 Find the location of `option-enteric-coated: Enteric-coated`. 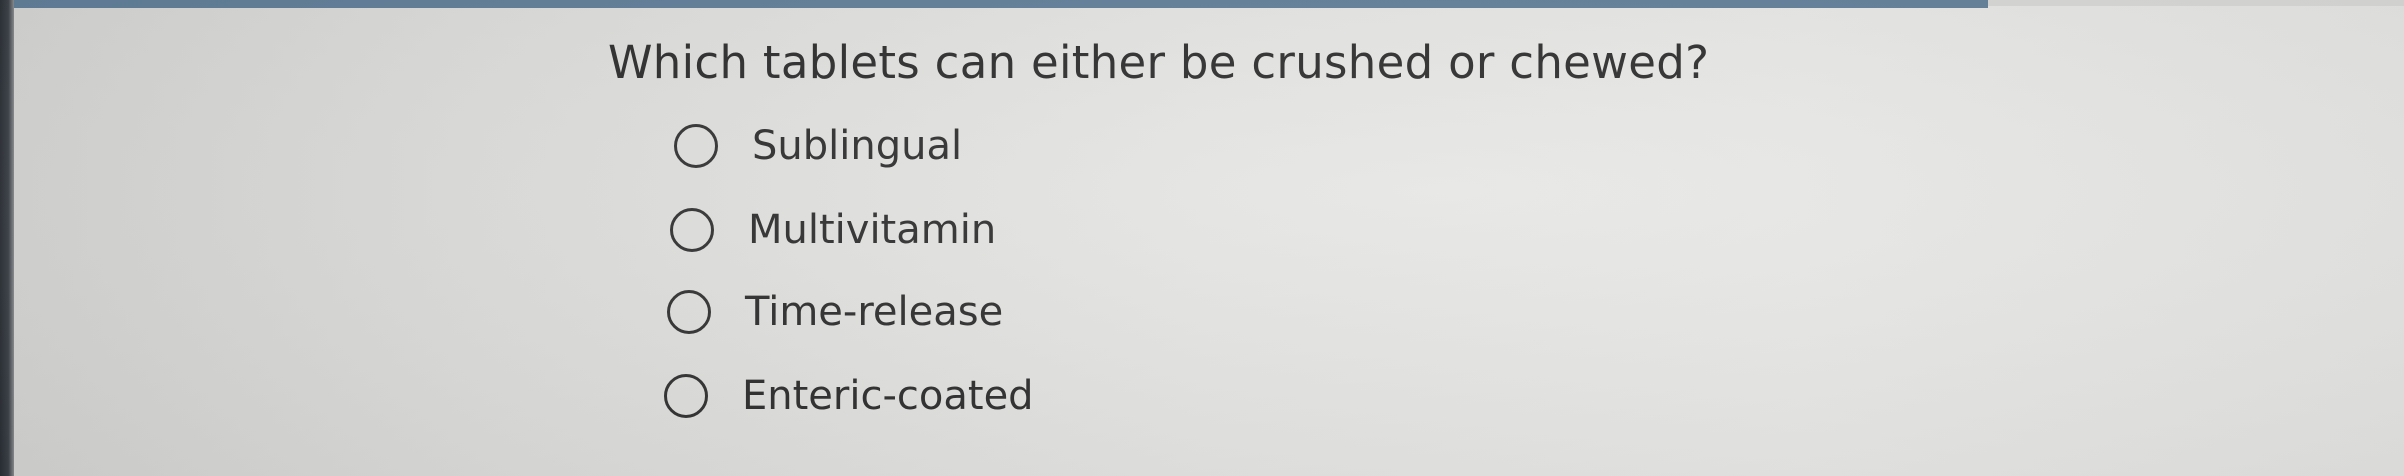

option-enteric-coated: Enteric-coated is located at coordinates (849, 396).